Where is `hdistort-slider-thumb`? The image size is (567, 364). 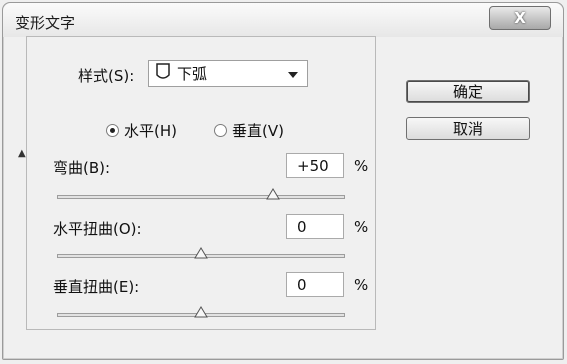 hdistort-slider-thumb is located at coordinates (201, 253).